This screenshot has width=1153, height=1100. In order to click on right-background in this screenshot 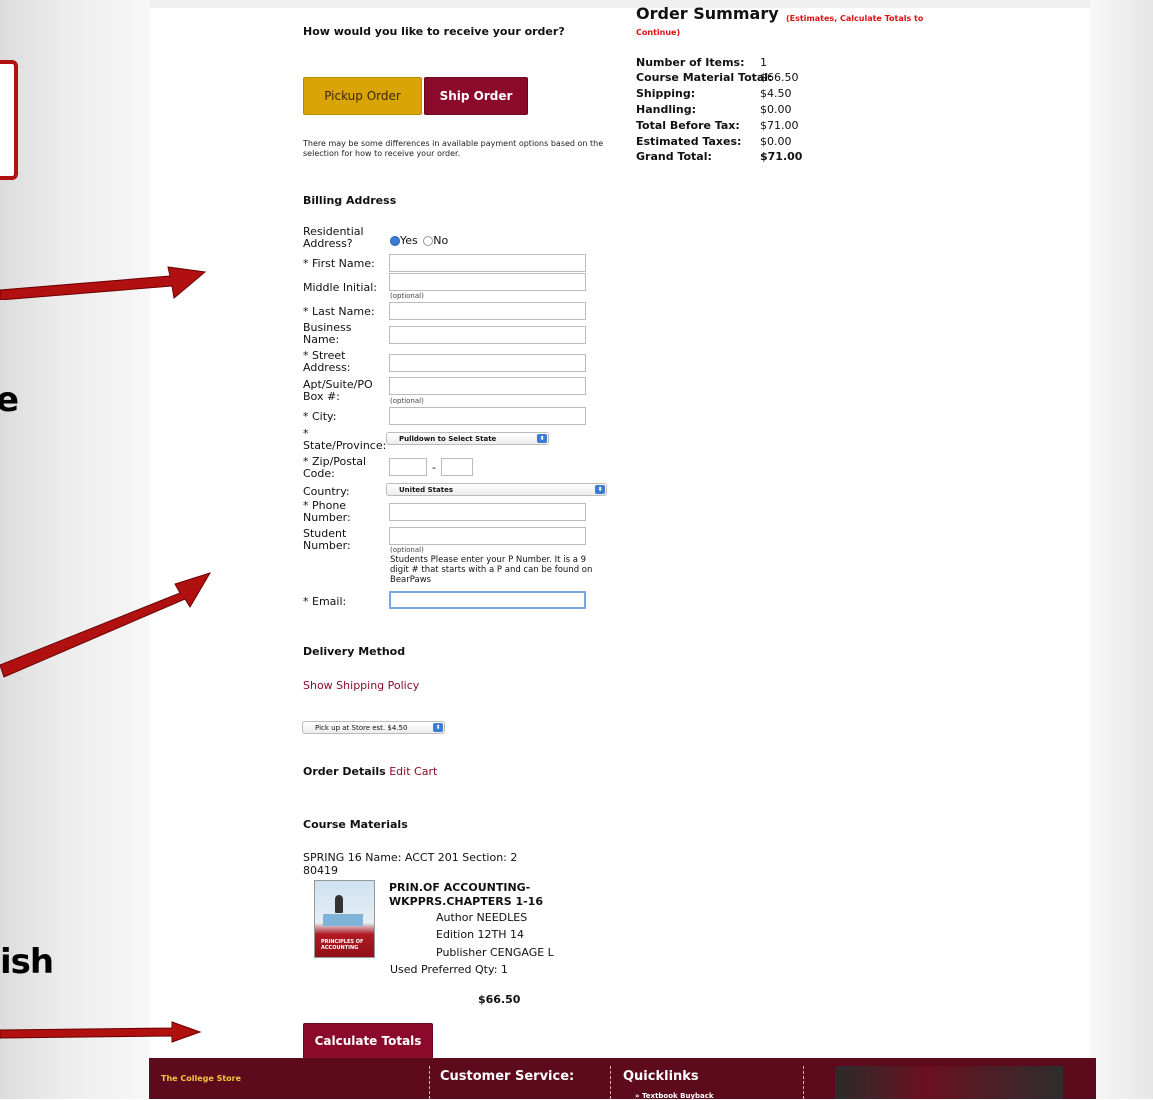, I will do `click(1121, 549)`.